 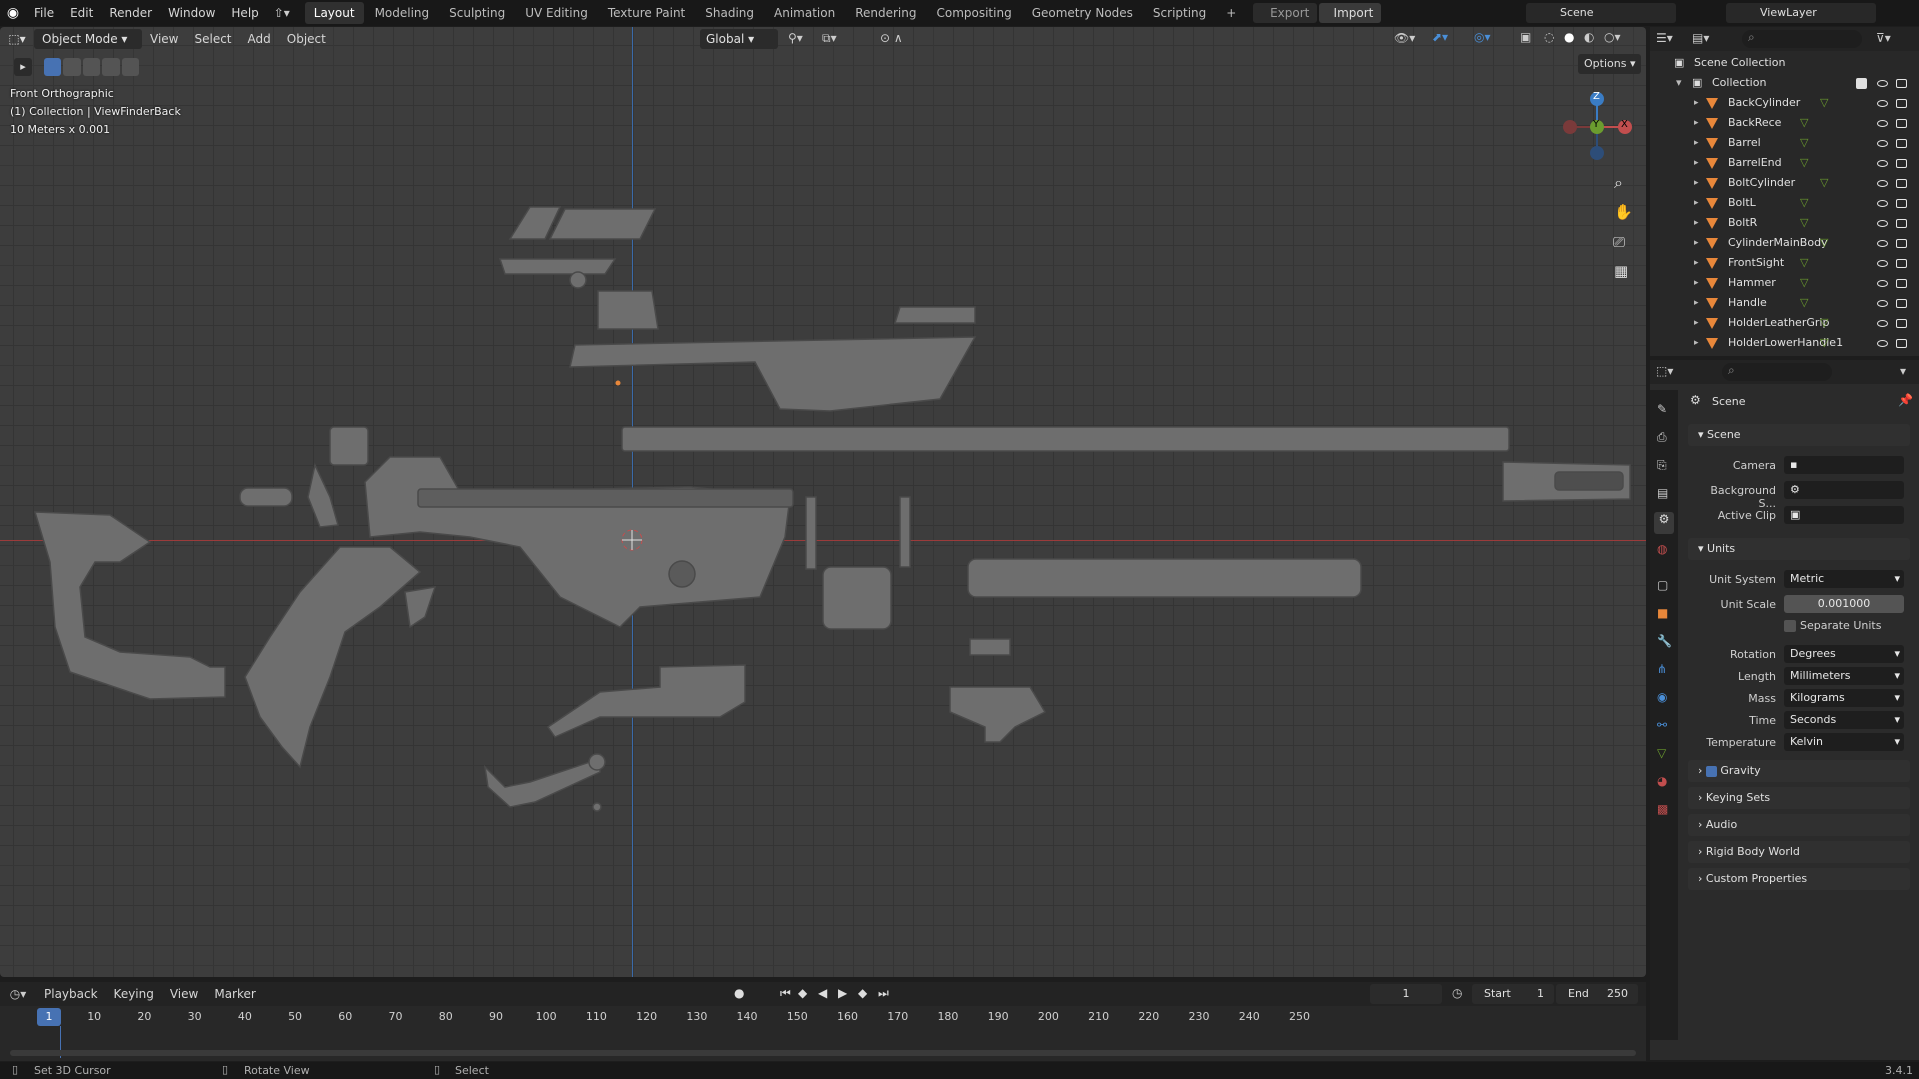 I want to click on navigation-gizmo: Z Y X, so click(x=1595, y=132).